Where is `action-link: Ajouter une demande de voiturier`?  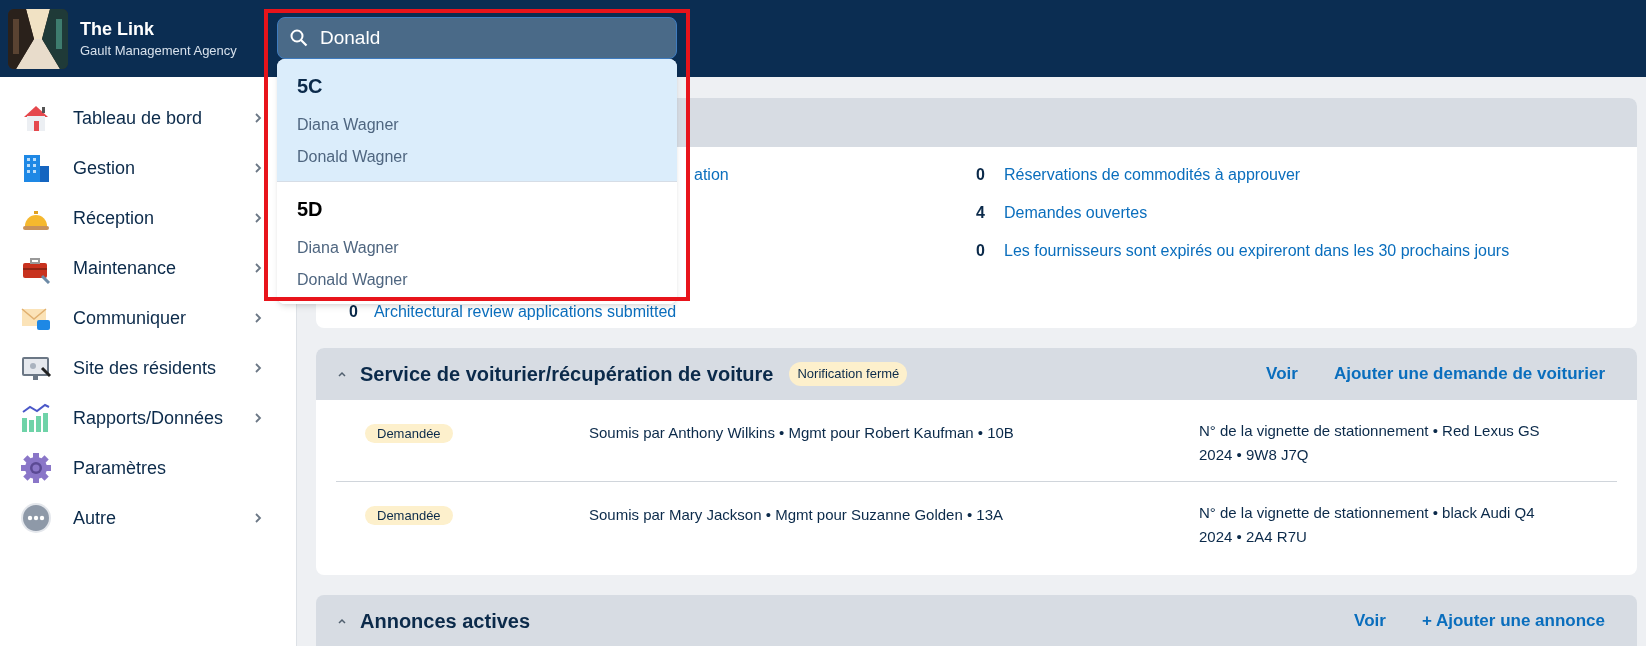 action-link: Ajouter une demande de voiturier is located at coordinates (1469, 374).